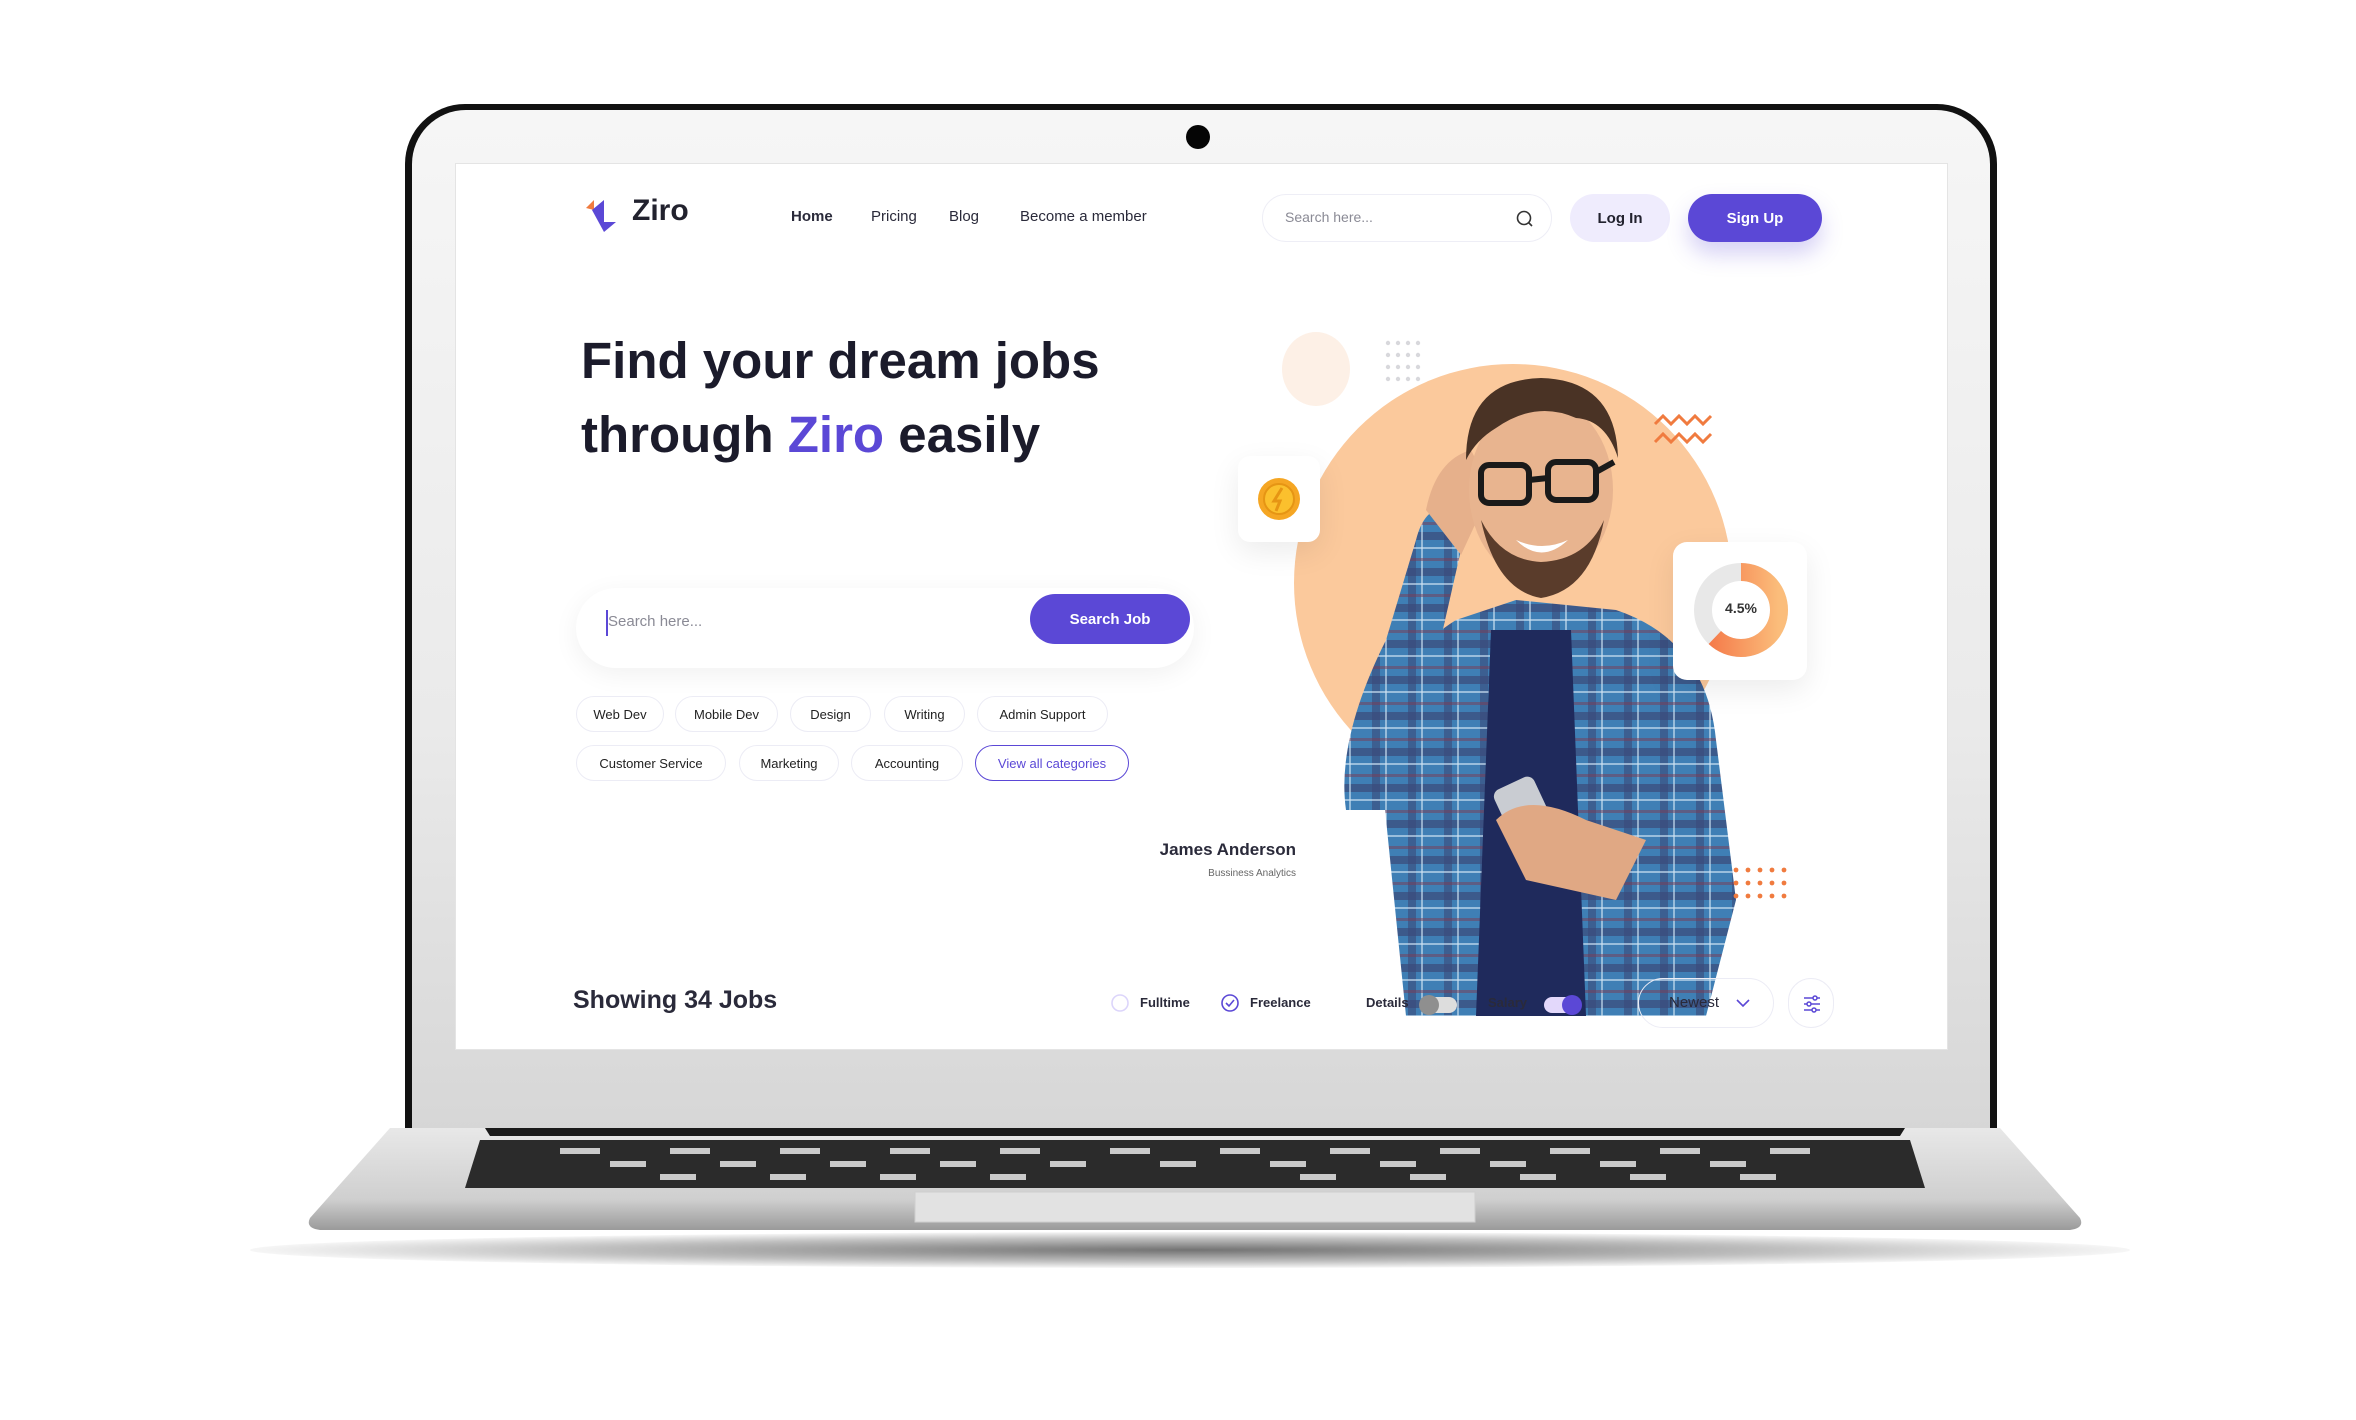 The height and width of the screenshot is (1420, 2356). I want to click on sliders-icon, so click(1812, 1004).